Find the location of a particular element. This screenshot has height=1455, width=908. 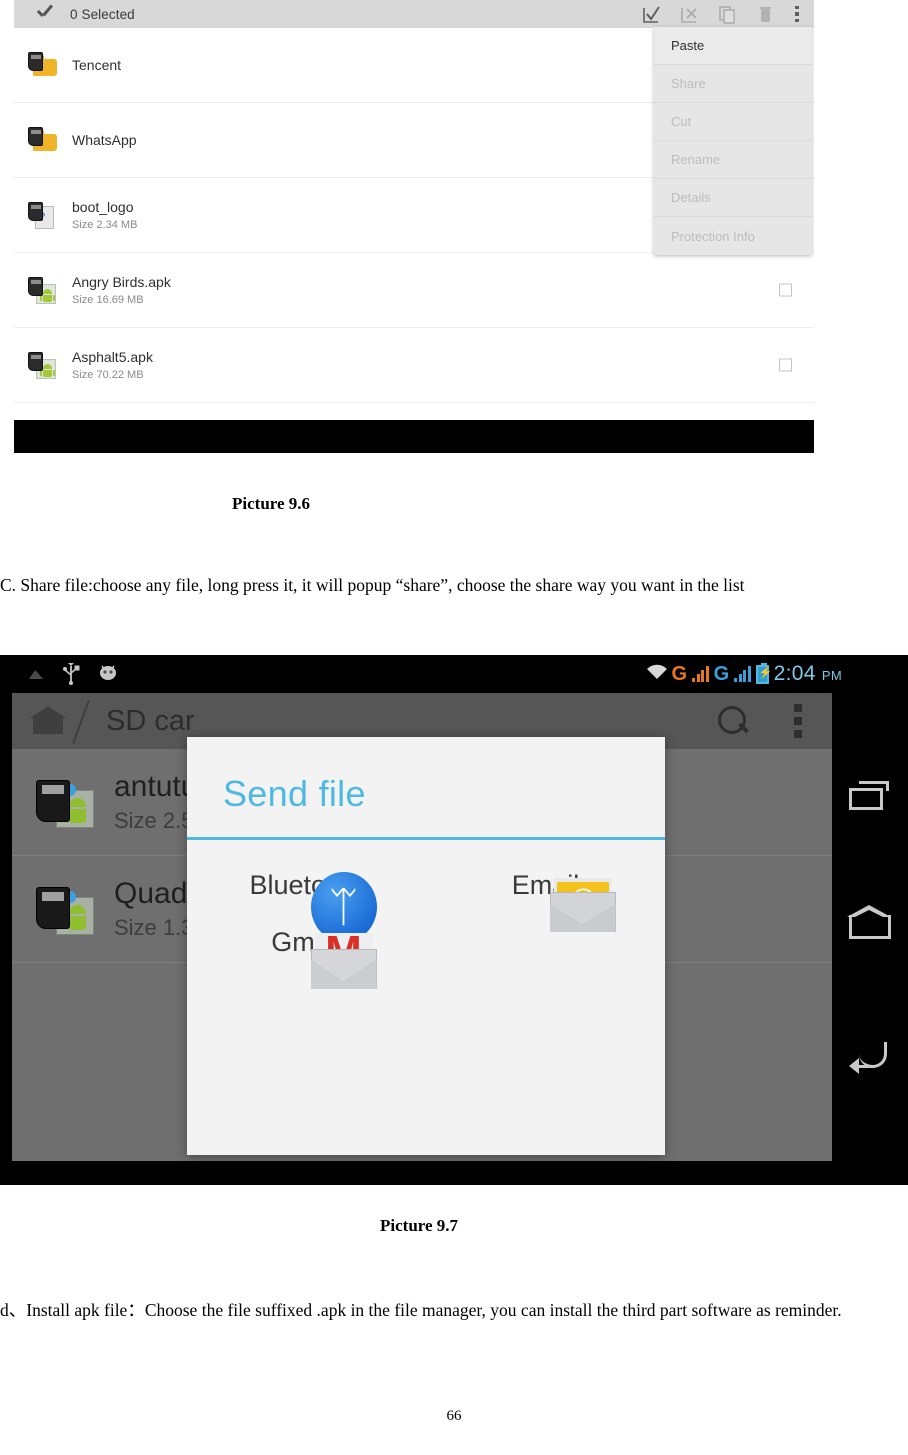

status-bar-system-icons: G G 2:04 PM is located at coordinates (743, 674).